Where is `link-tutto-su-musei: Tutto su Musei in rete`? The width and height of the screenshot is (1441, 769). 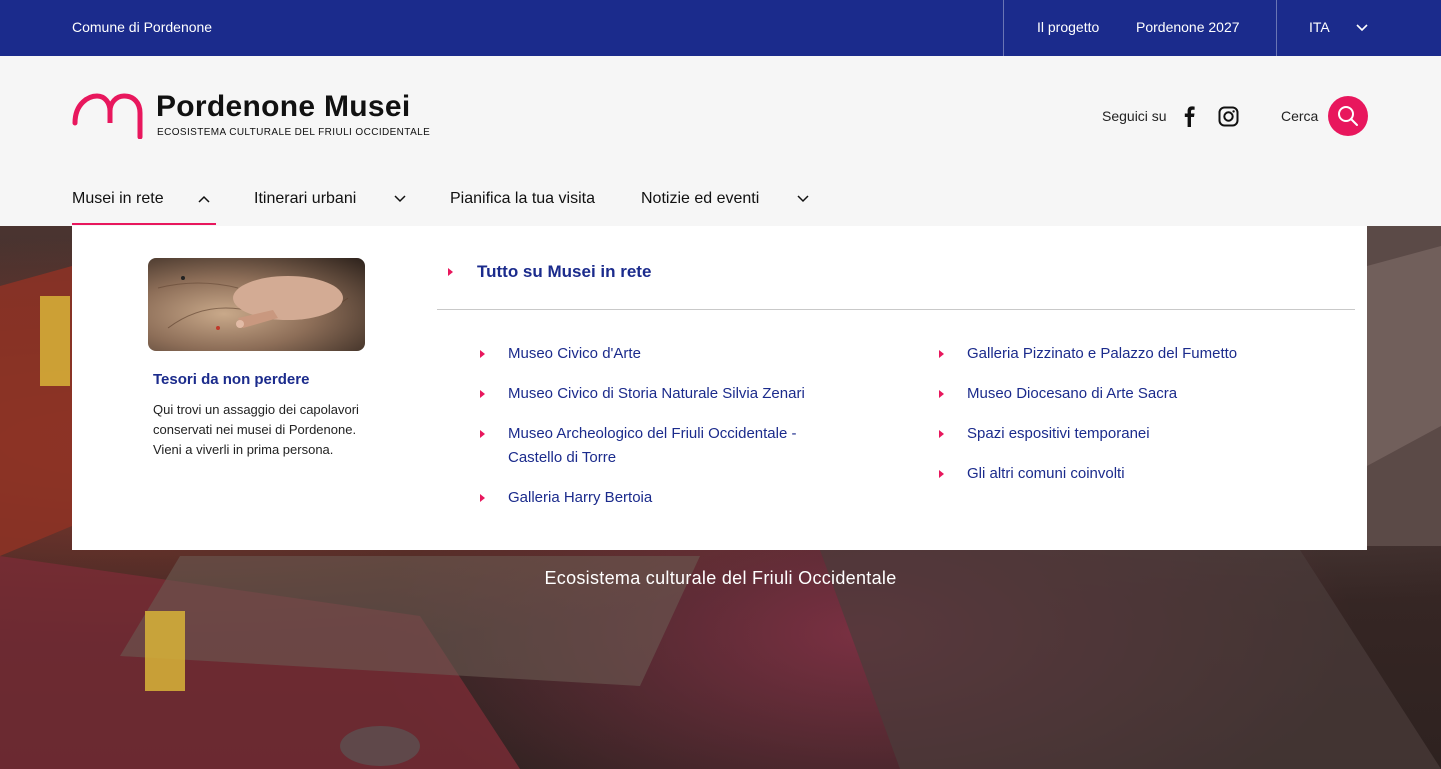
link-tutto-su-musei: Tutto su Musei in rete is located at coordinates (564, 272).